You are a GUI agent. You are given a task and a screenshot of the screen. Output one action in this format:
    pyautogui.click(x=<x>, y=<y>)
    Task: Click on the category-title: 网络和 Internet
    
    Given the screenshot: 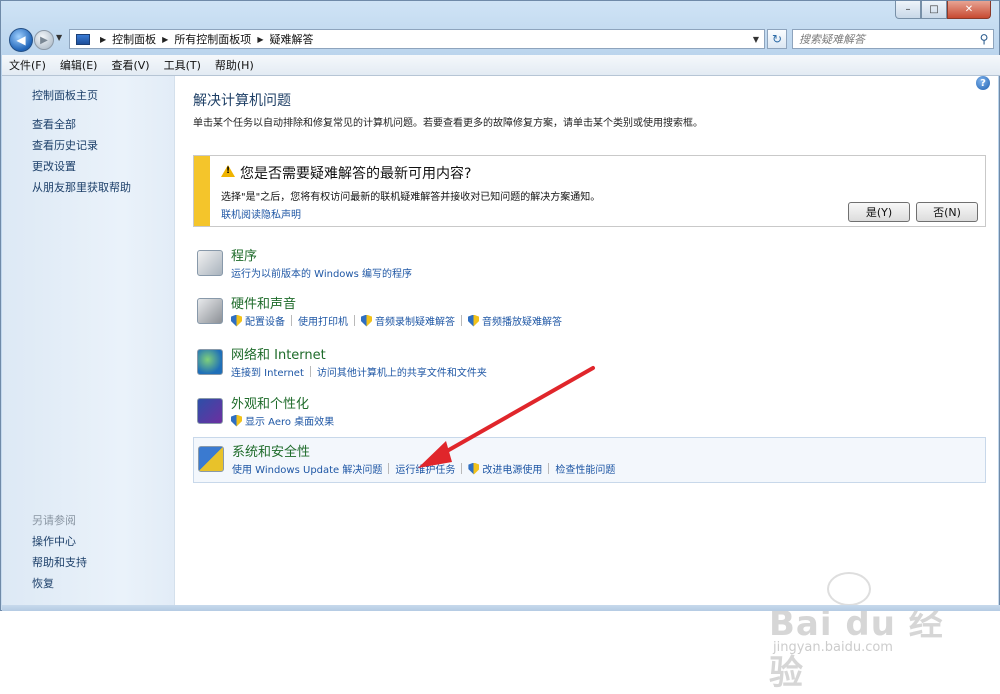 What is the action you would take?
    pyautogui.click(x=278, y=353)
    